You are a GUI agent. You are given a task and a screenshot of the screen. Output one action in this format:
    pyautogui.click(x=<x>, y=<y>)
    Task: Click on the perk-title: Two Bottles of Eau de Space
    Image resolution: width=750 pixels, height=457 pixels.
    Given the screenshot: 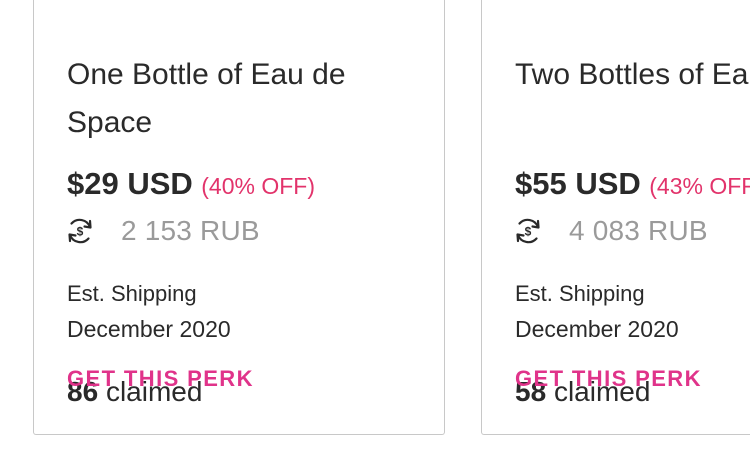 What is the action you would take?
    pyautogui.click(x=632, y=74)
    